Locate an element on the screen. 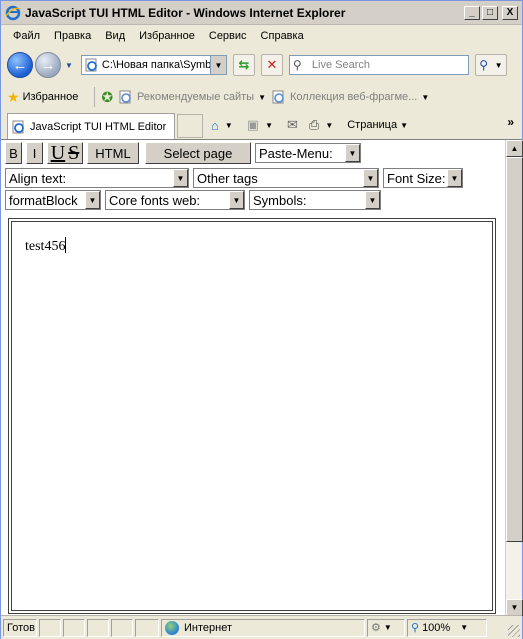 The width and height of the screenshot is (523, 639). core-fonts-select: Core fonts web: ▼ is located at coordinates (175, 200).